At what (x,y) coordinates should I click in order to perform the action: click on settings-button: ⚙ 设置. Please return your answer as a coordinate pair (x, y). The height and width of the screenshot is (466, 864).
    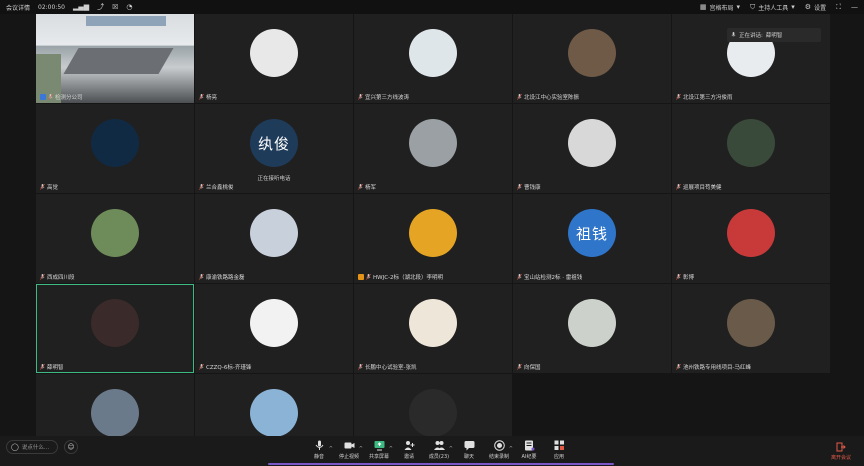
    Looking at the image, I should click on (815, 7).